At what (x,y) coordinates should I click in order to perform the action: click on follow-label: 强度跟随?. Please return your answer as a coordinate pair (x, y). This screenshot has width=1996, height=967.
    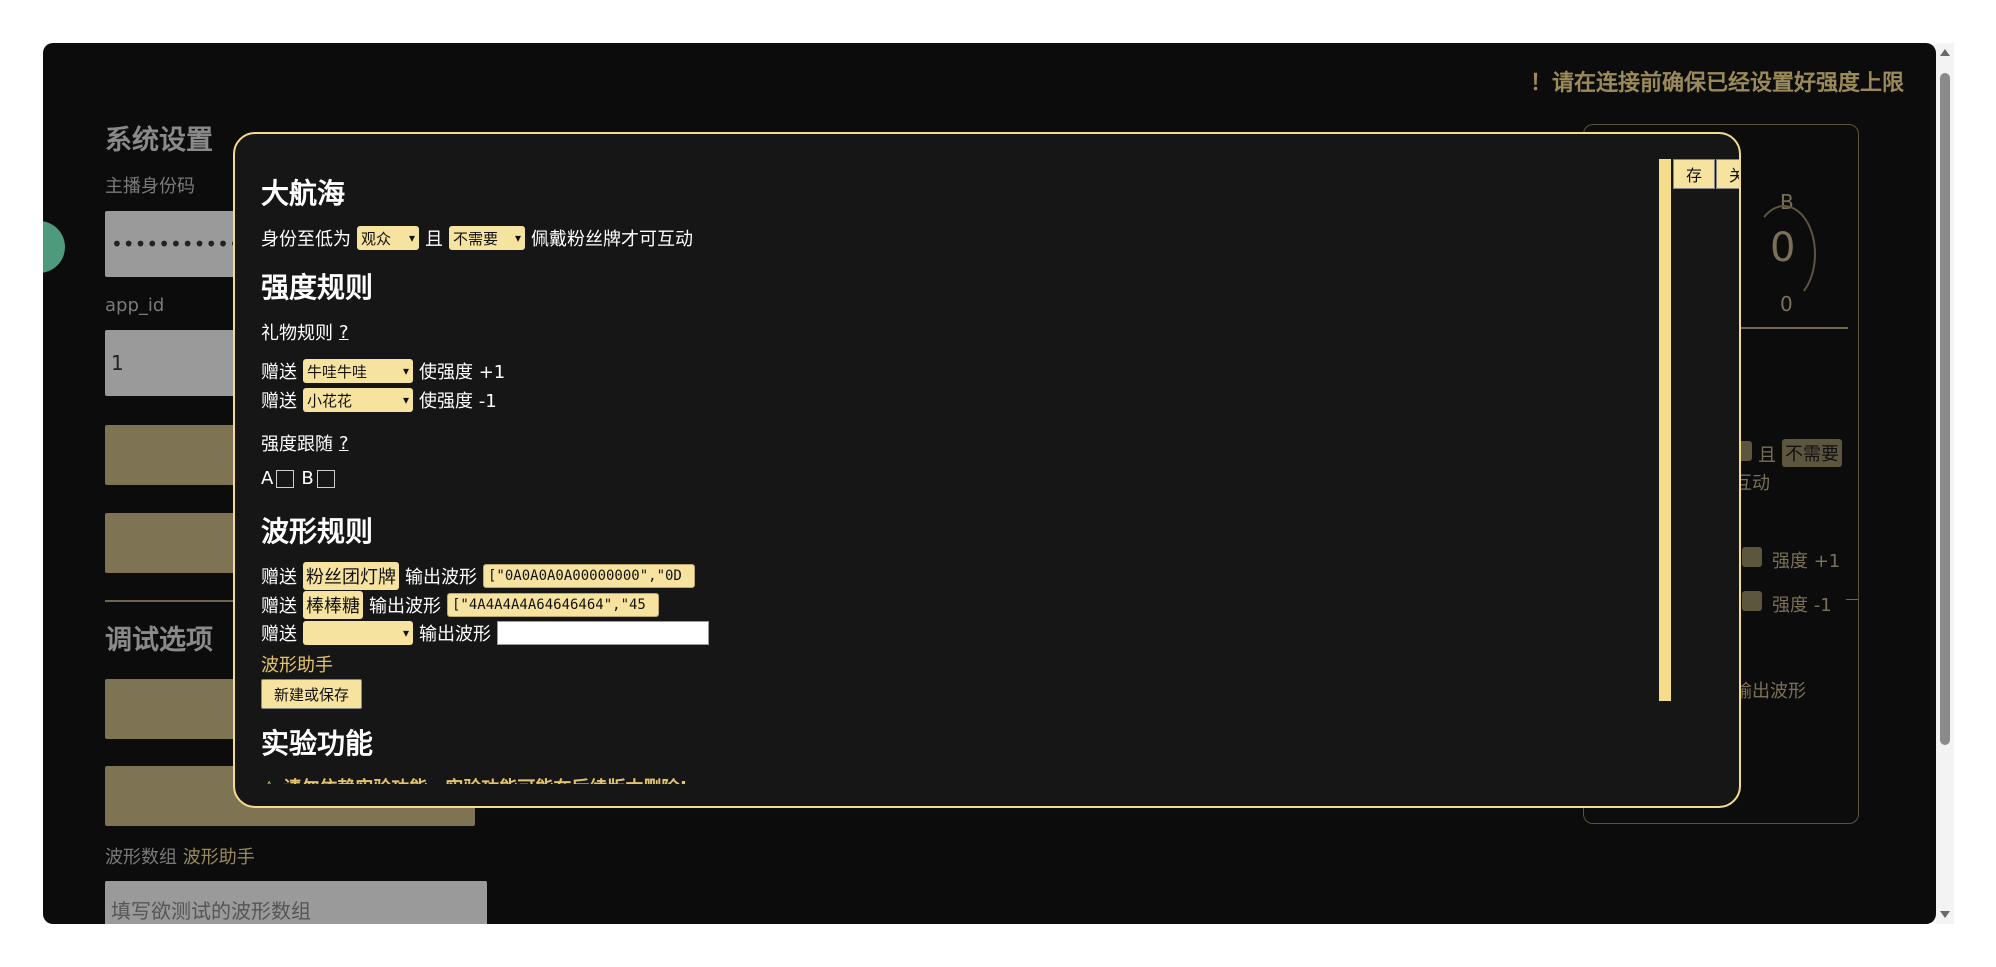
    Looking at the image, I should click on (305, 443).